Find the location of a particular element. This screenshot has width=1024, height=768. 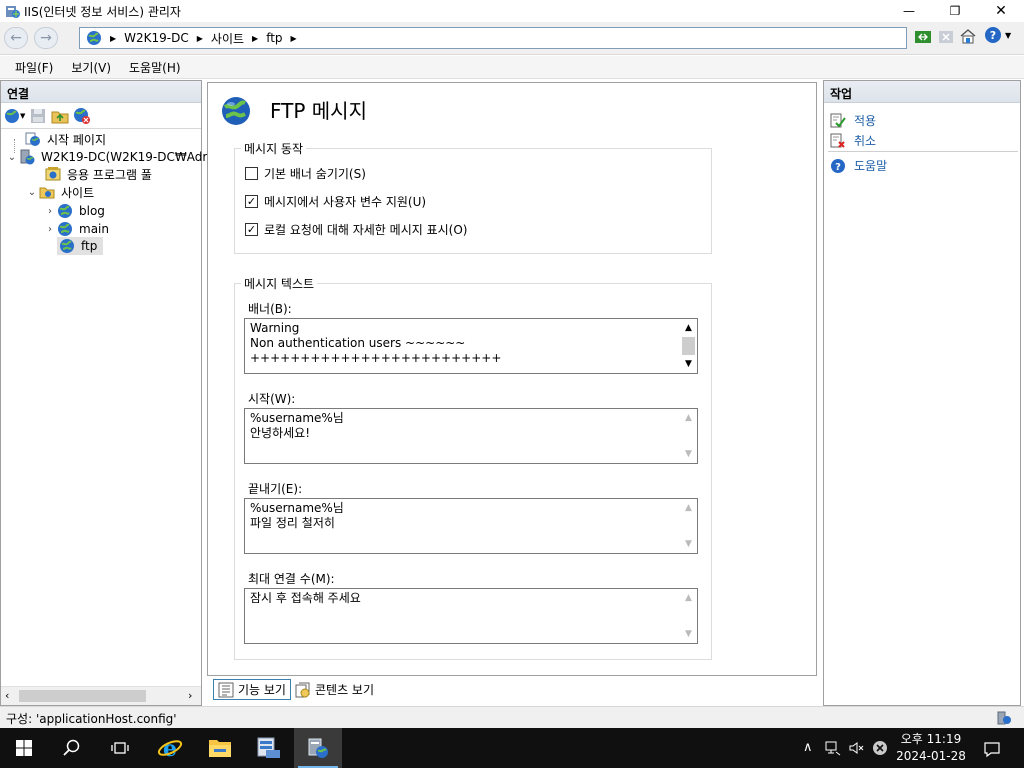

show-hidden-icons-chevron-icon: ∧ is located at coordinates (808, 747).